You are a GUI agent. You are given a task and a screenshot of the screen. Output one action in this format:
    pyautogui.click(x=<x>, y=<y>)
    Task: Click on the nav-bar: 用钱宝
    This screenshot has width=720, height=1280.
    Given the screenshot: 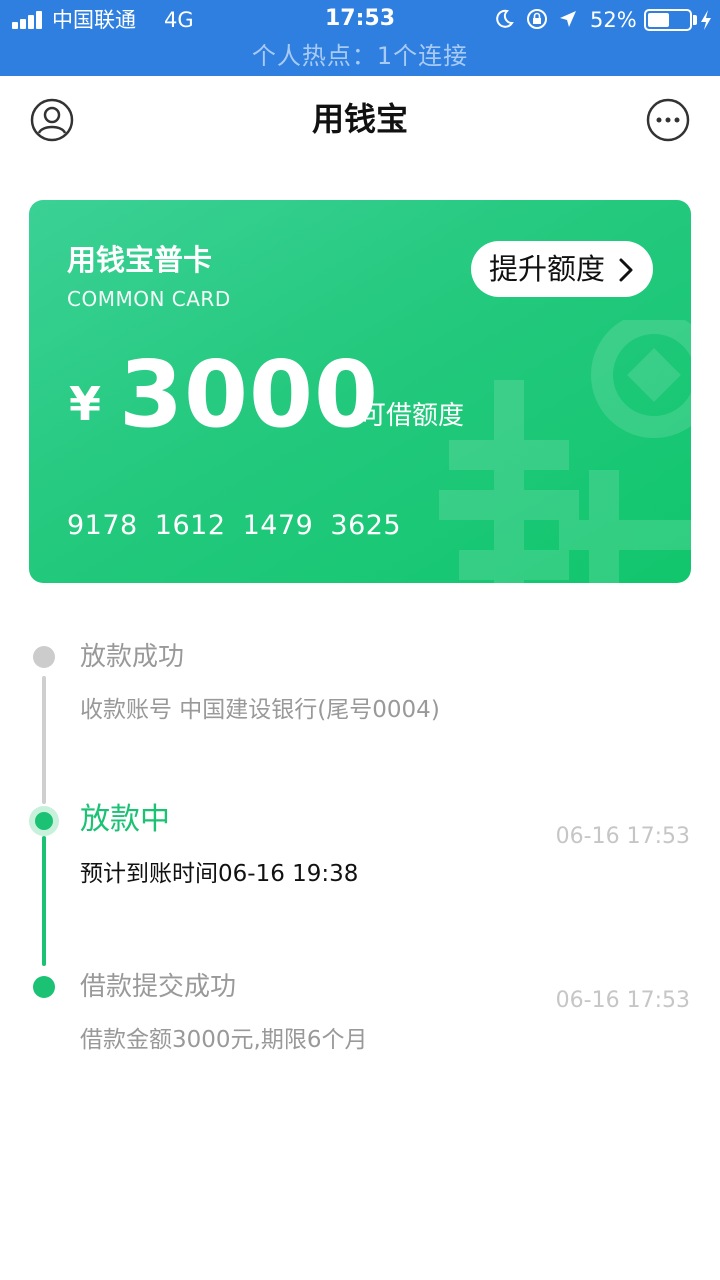 What is the action you would take?
    pyautogui.click(x=360, y=120)
    